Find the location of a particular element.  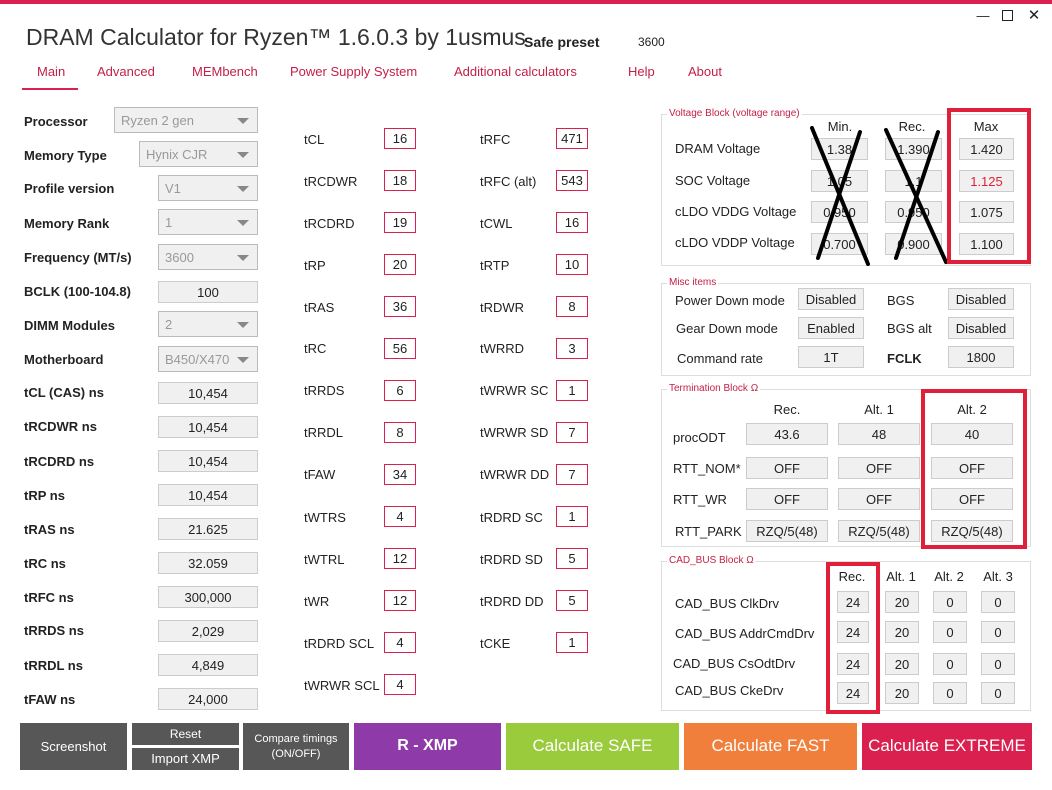

timing-label: tWRWR SCL is located at coordinates (342, 685).